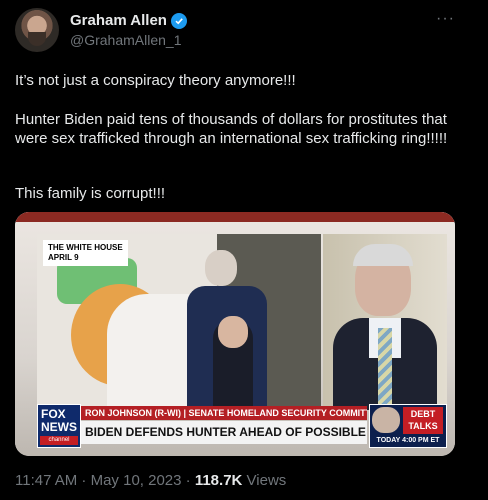 This screenshot has height=500, width=488. What do you see at coordinates (105, 480) in the screenshot?
I see `timestamp: 11:47 AM · May 10, 2023 ·` at bounding box center [105, 480].